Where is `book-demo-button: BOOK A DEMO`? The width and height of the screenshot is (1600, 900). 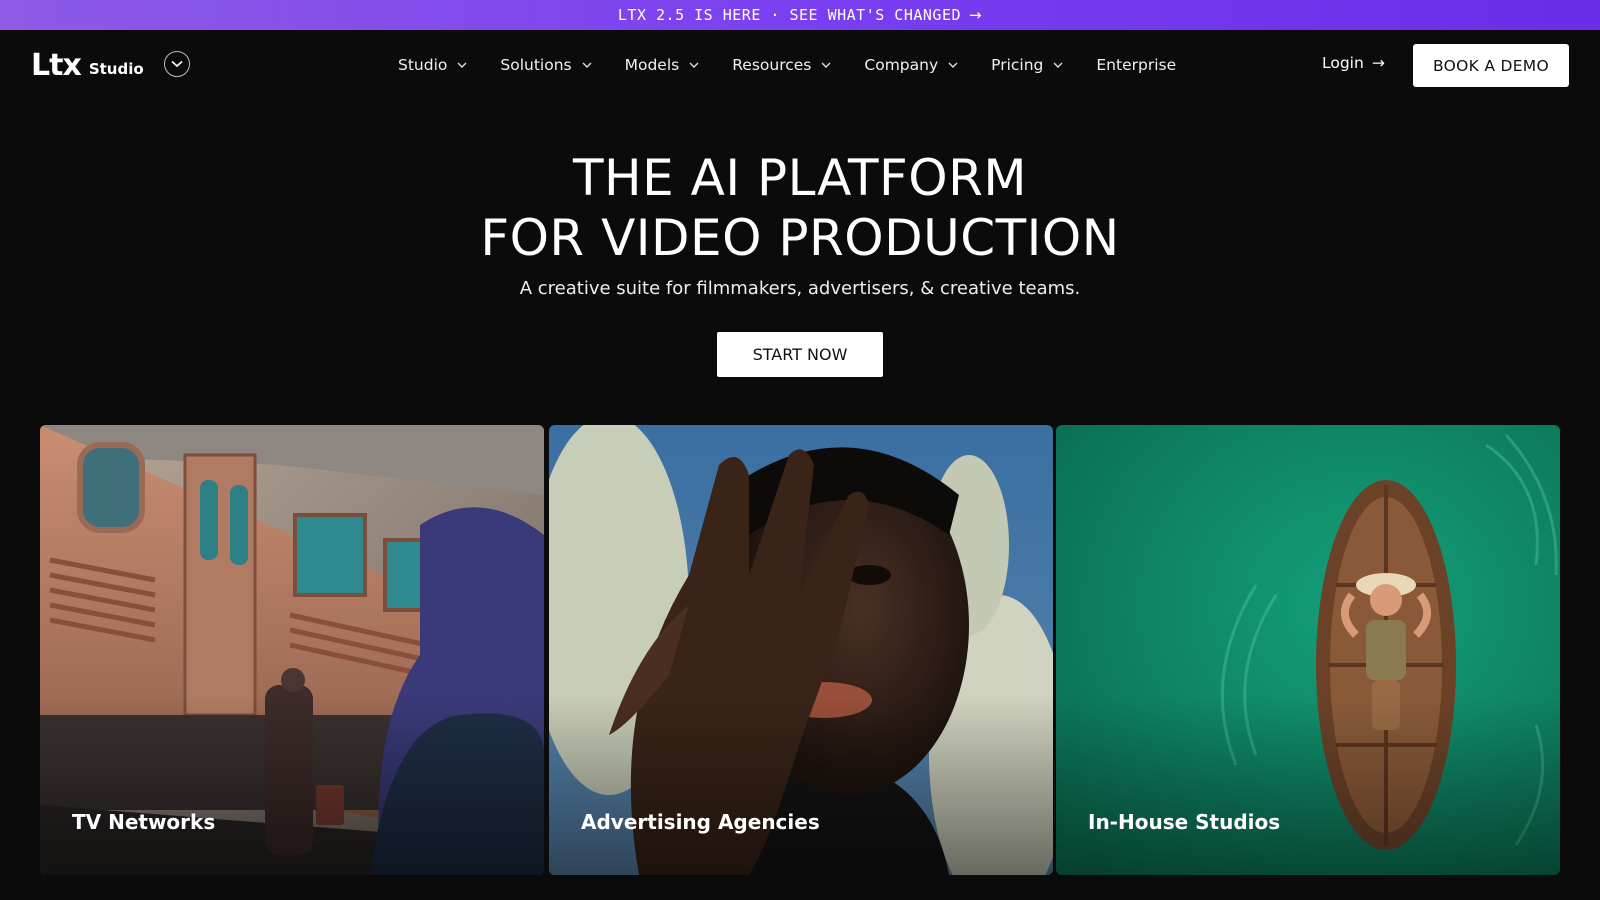 book-demo-button: BOOK A DEMO is located at coordinates (1491, 65).